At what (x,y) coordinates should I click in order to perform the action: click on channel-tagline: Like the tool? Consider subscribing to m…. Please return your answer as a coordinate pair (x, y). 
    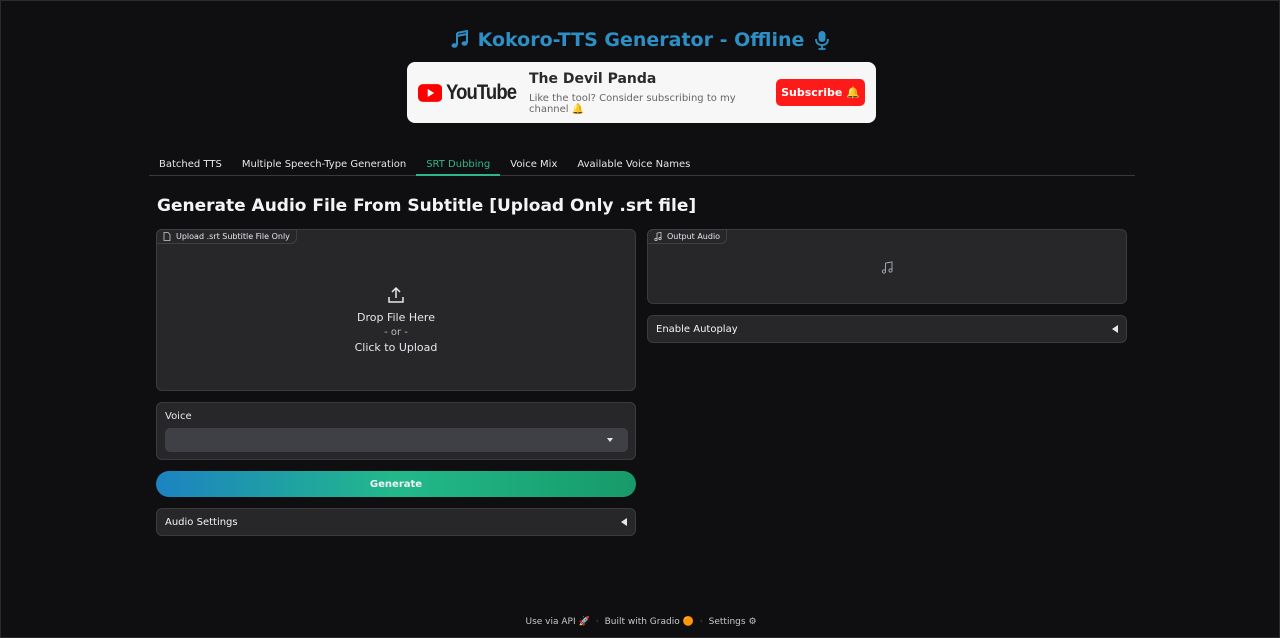
    Looking at the image, I should click on (632, 103).